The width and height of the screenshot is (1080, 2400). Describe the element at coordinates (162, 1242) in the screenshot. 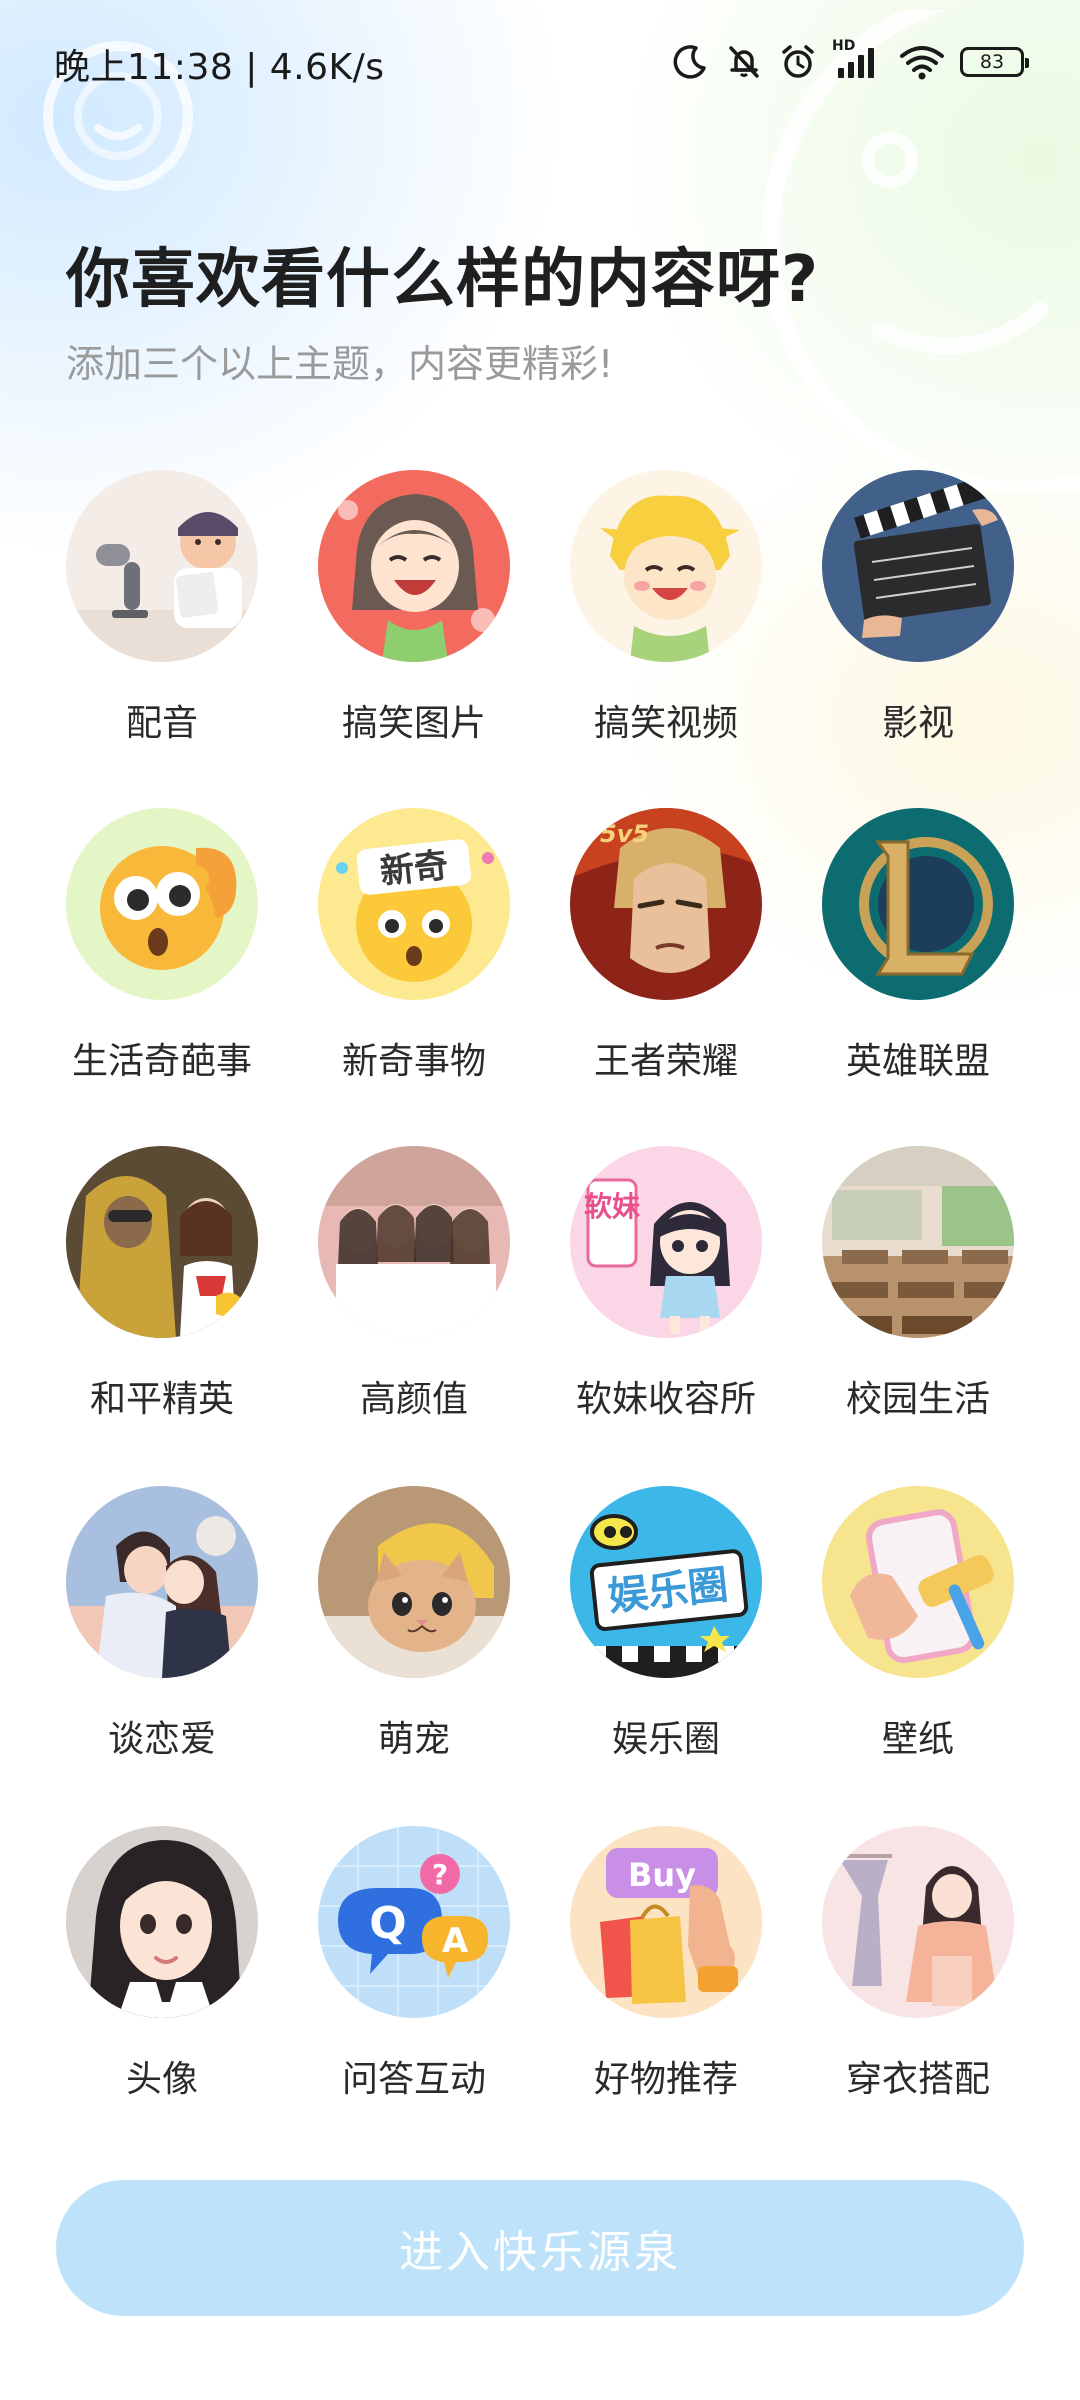

I see `peace-elite-icon` at that location.